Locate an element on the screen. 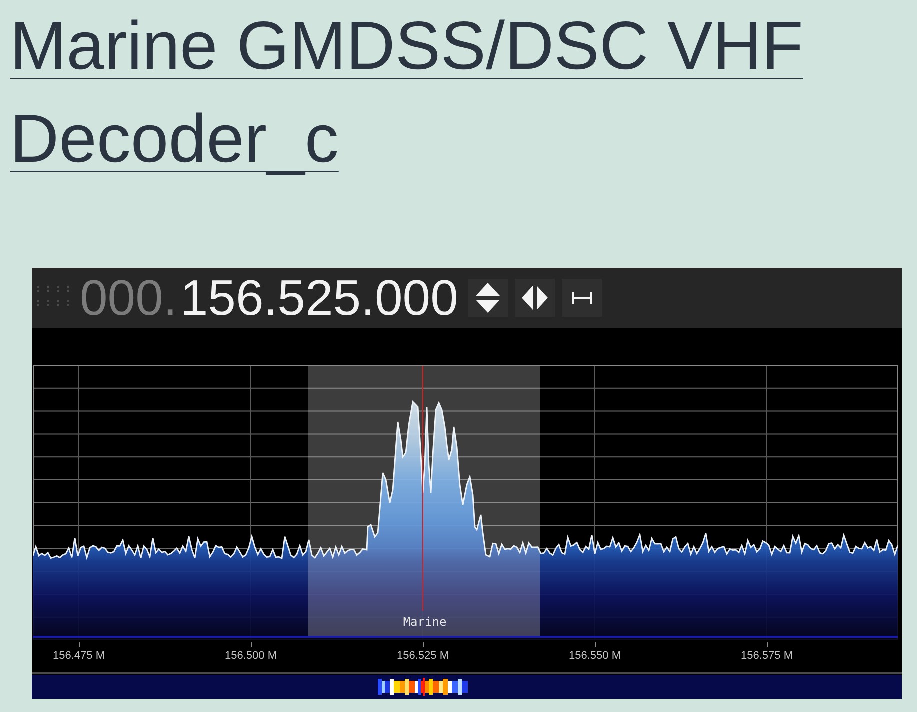  bandwidth-button is located at coordinates (582, 298).